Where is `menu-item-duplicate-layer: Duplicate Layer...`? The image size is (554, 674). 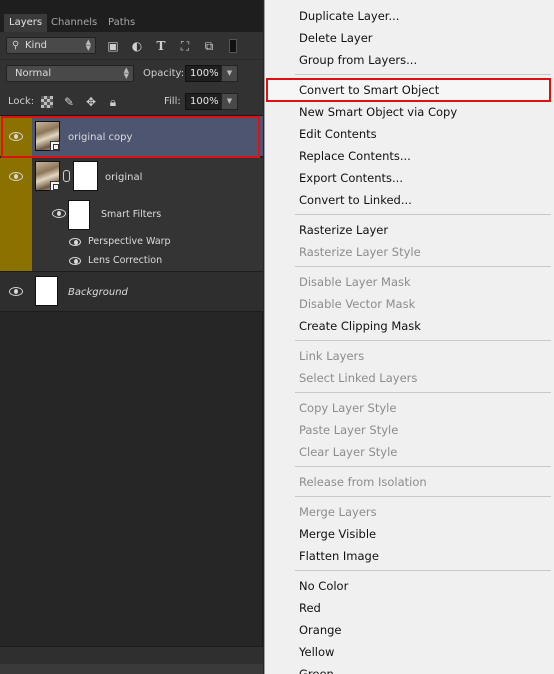 menu-item-duplicate-layer: Duplicate Layer... is located at coordinates (424, 16).